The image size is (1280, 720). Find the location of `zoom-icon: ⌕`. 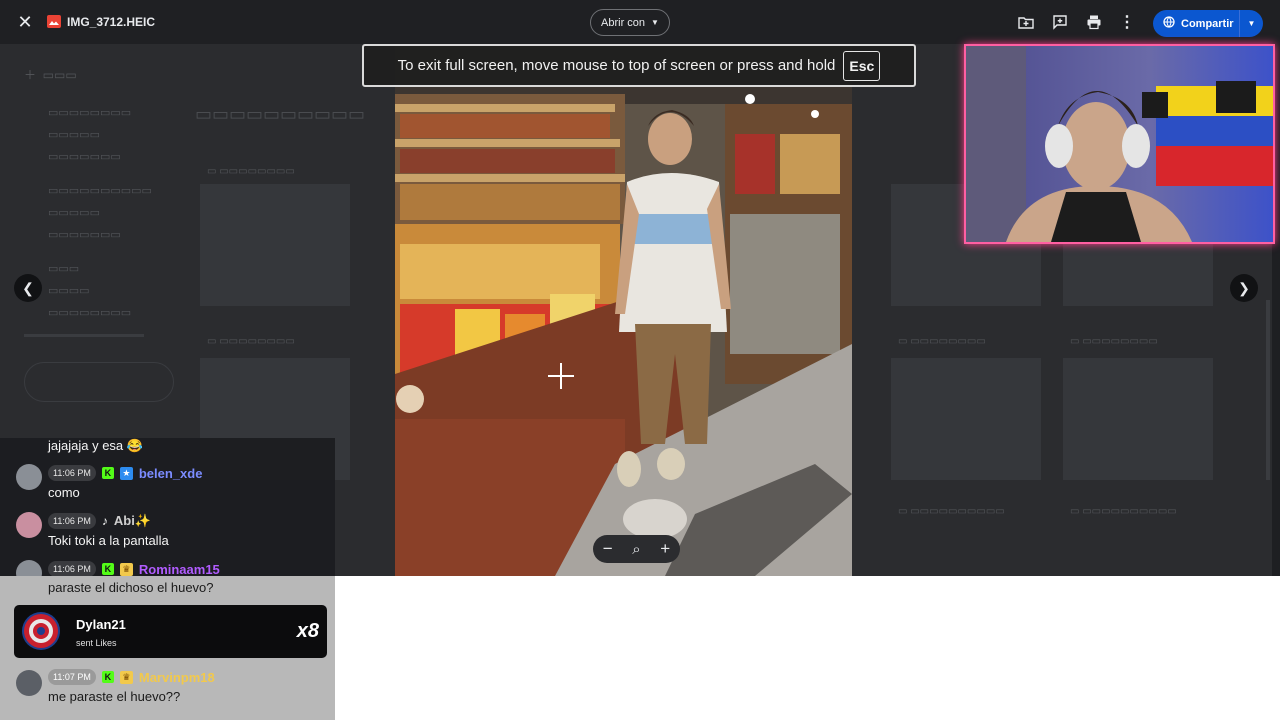

zoom-icon: ⌕ is located at coordinates (636, 549).